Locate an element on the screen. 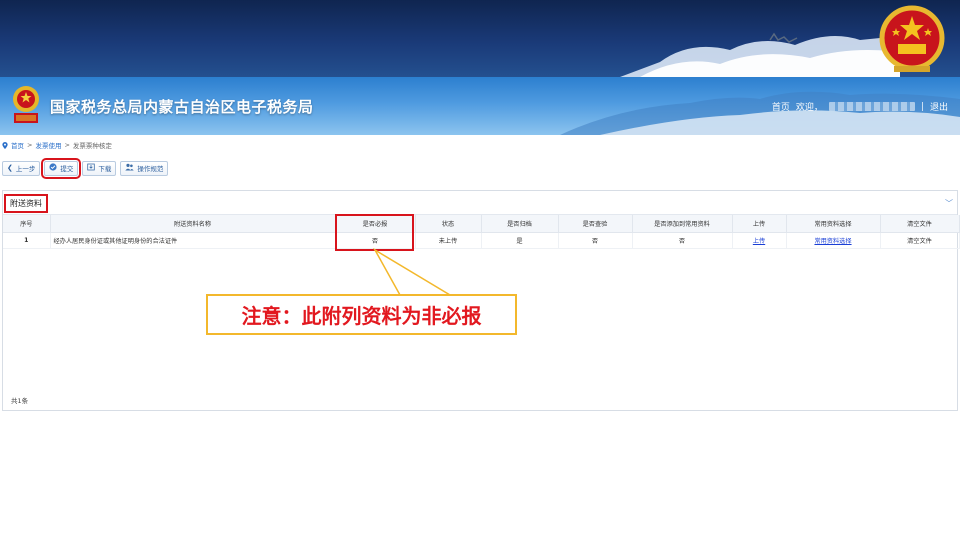 This screenshot has height=540, width=960. welcome-text: 欢迎， is located at coordinates (809, 108).